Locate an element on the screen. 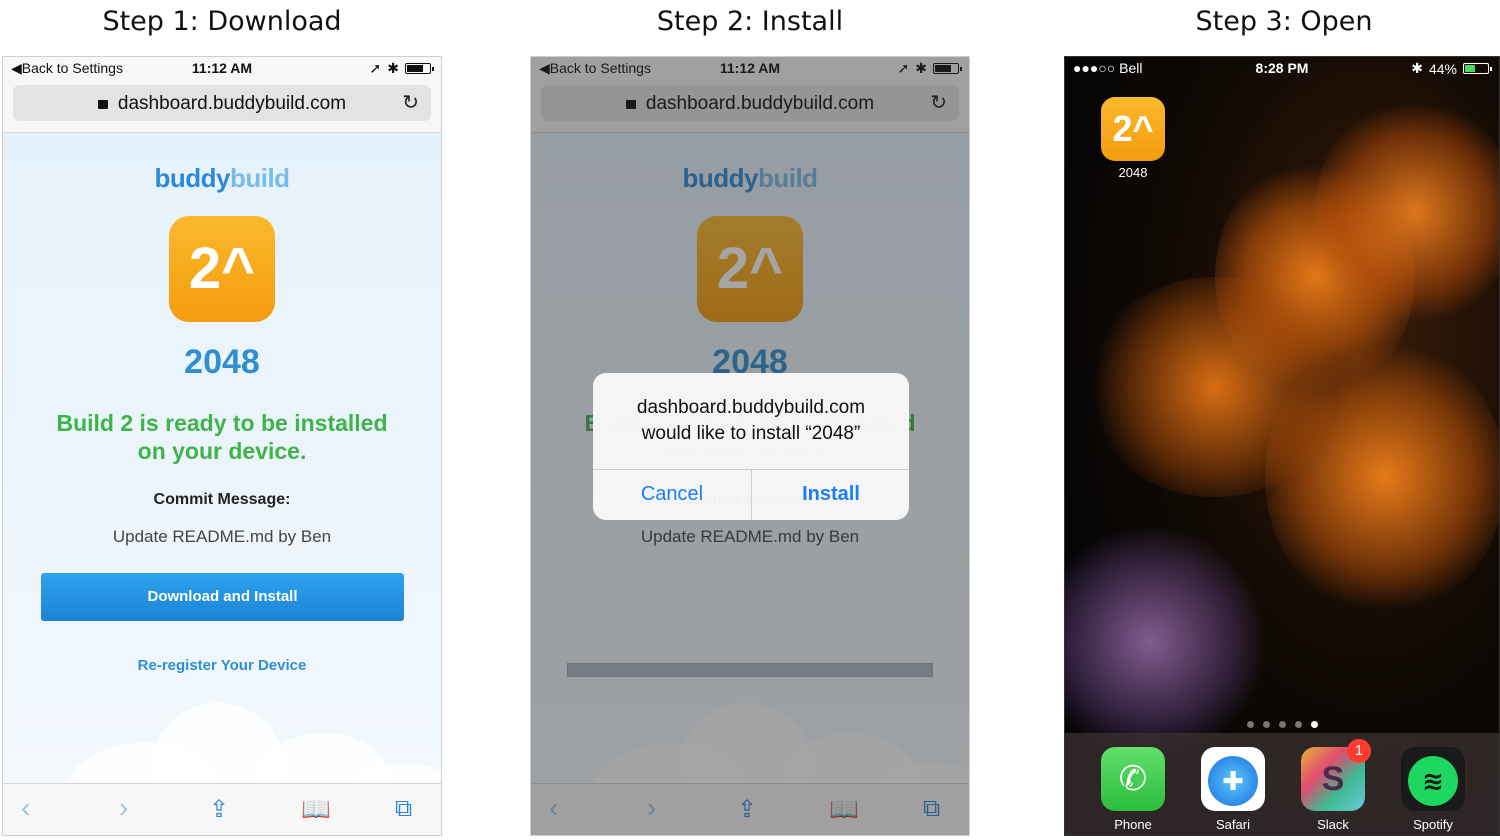  dock-app-slack: S1 Slack is located at coordinates (1336, 785).